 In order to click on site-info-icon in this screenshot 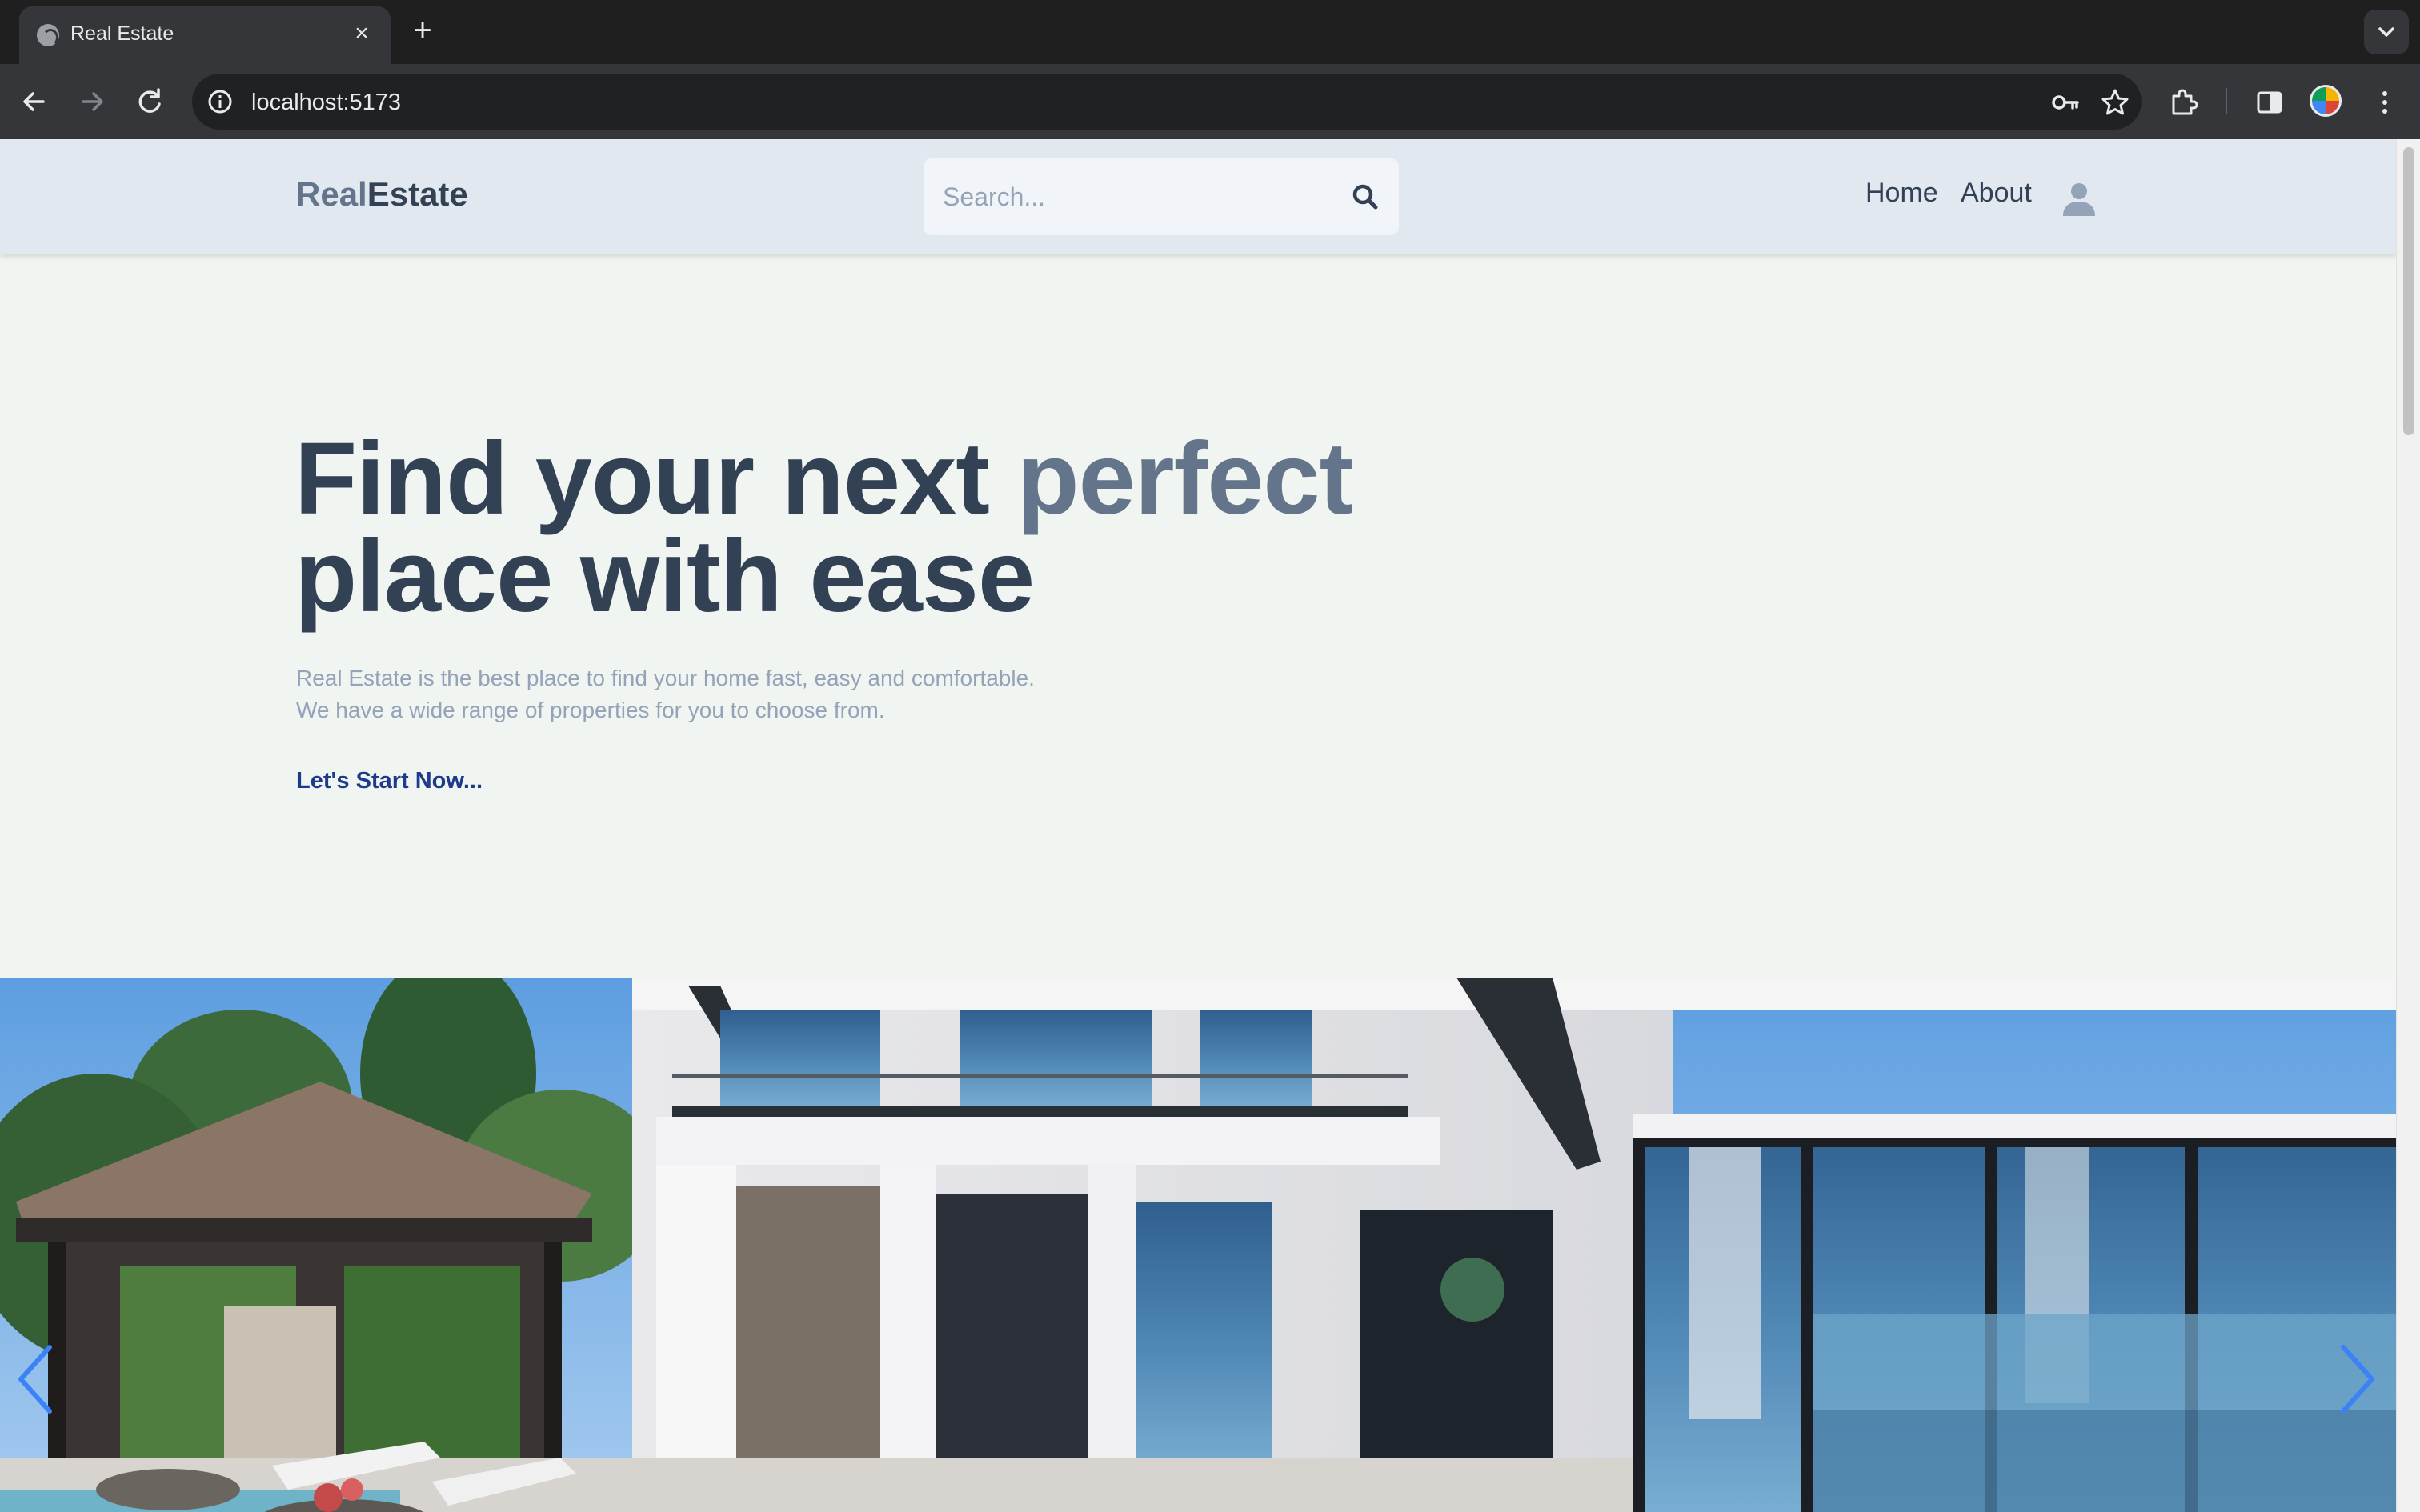, I will do `click(220, 101)`.